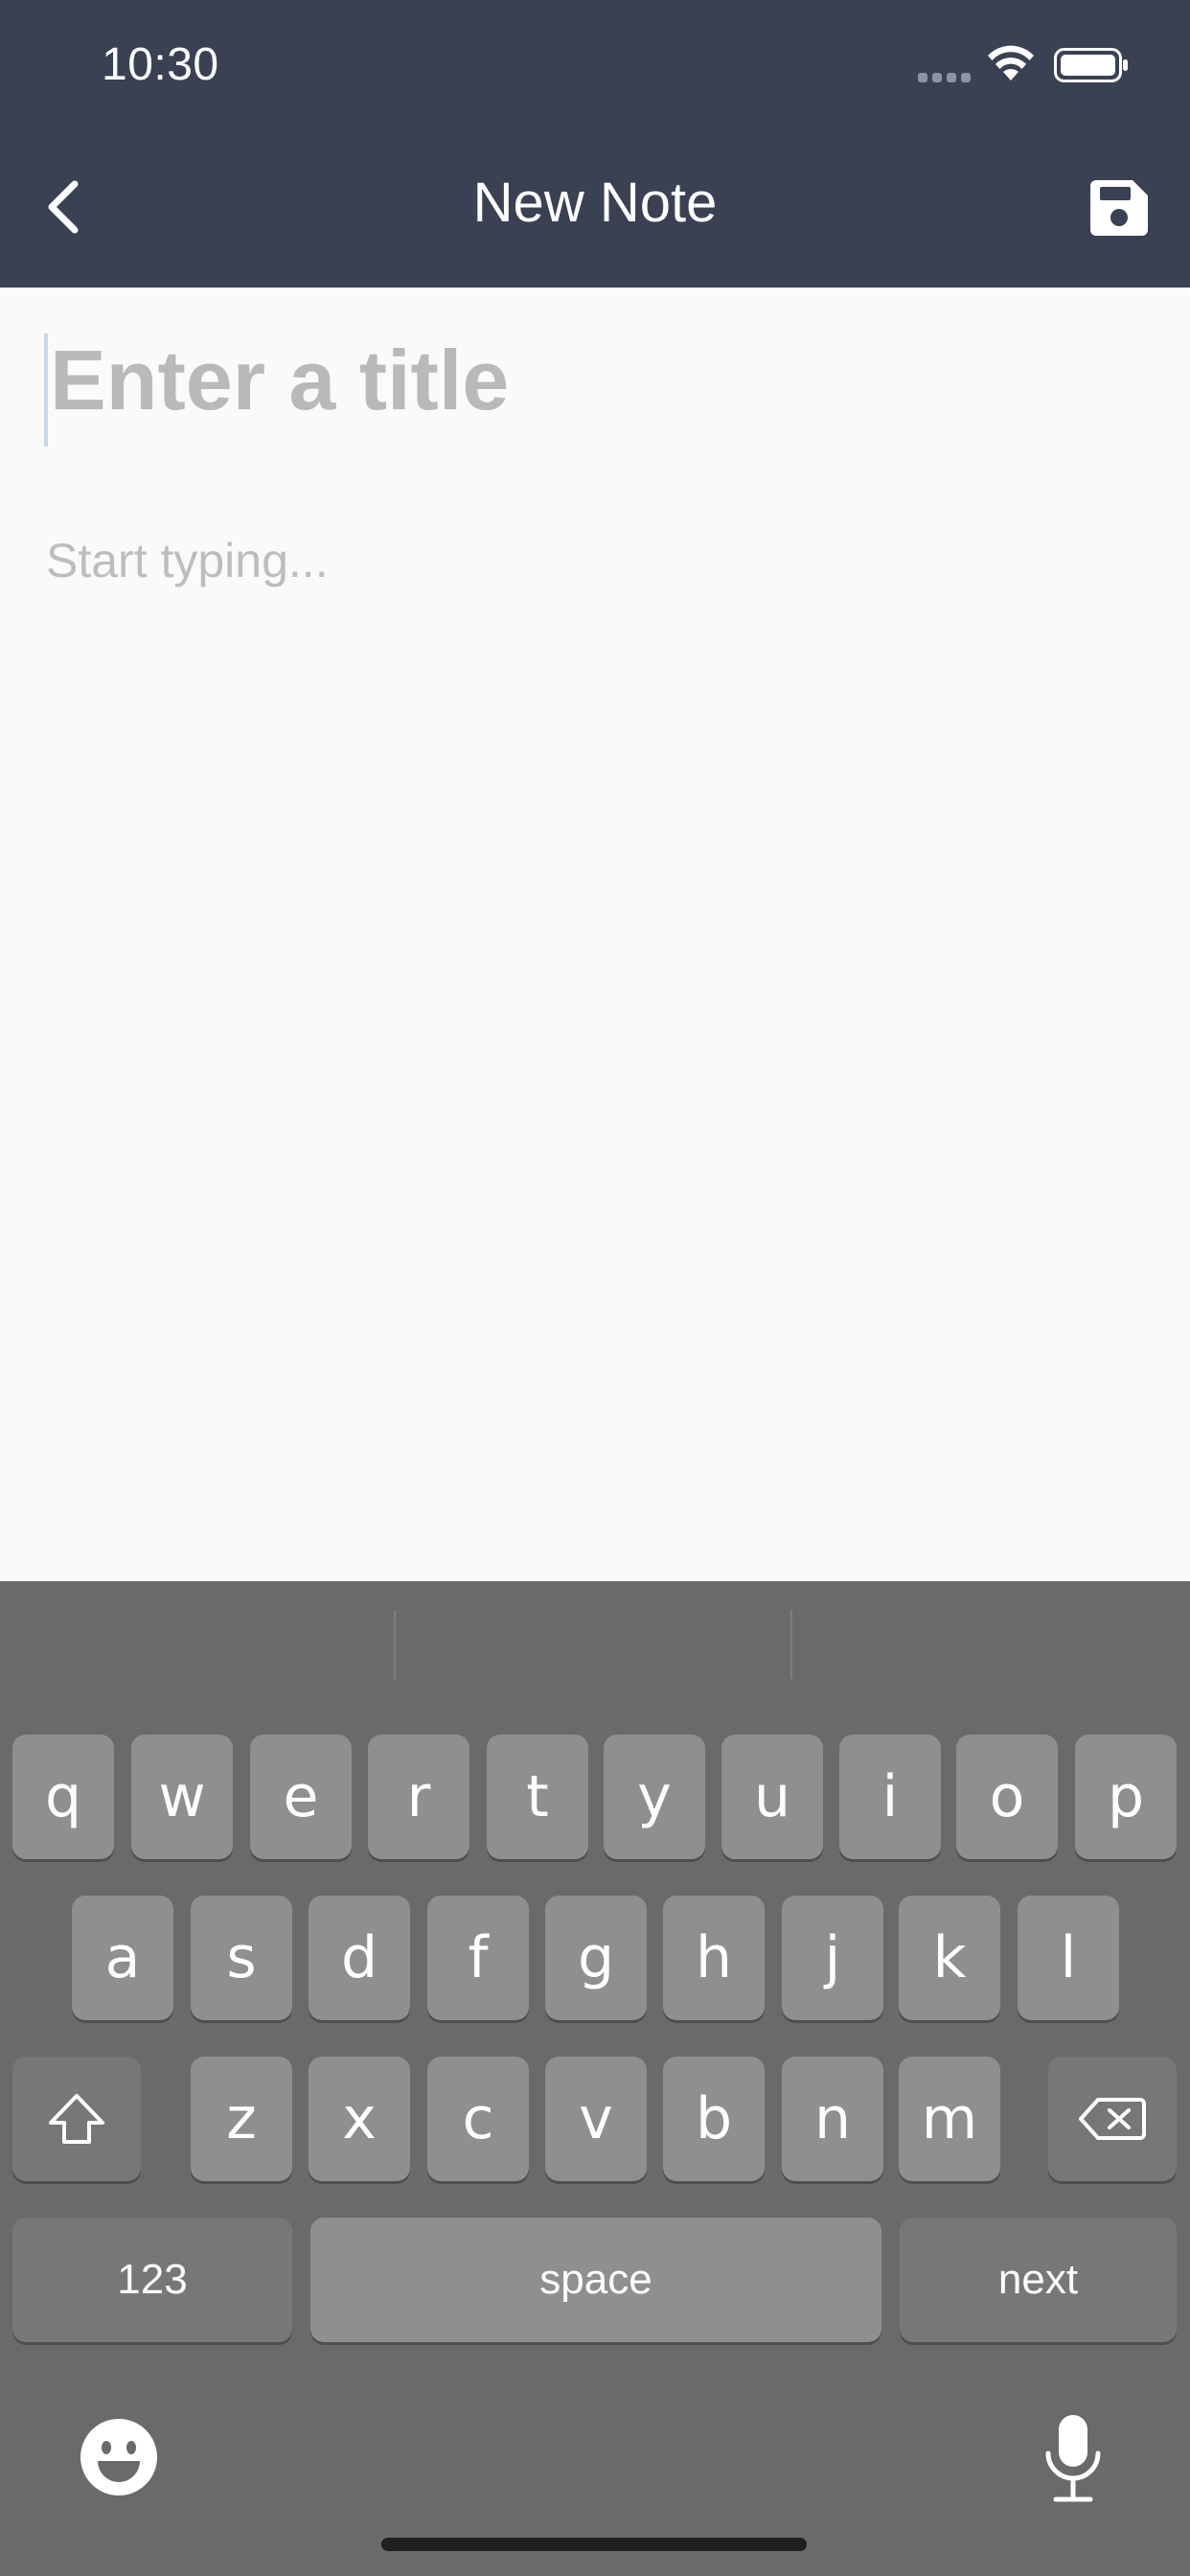  Describe the element at coordinates (123, 1958) in the screenshot. I see `key-a: a` at that location.